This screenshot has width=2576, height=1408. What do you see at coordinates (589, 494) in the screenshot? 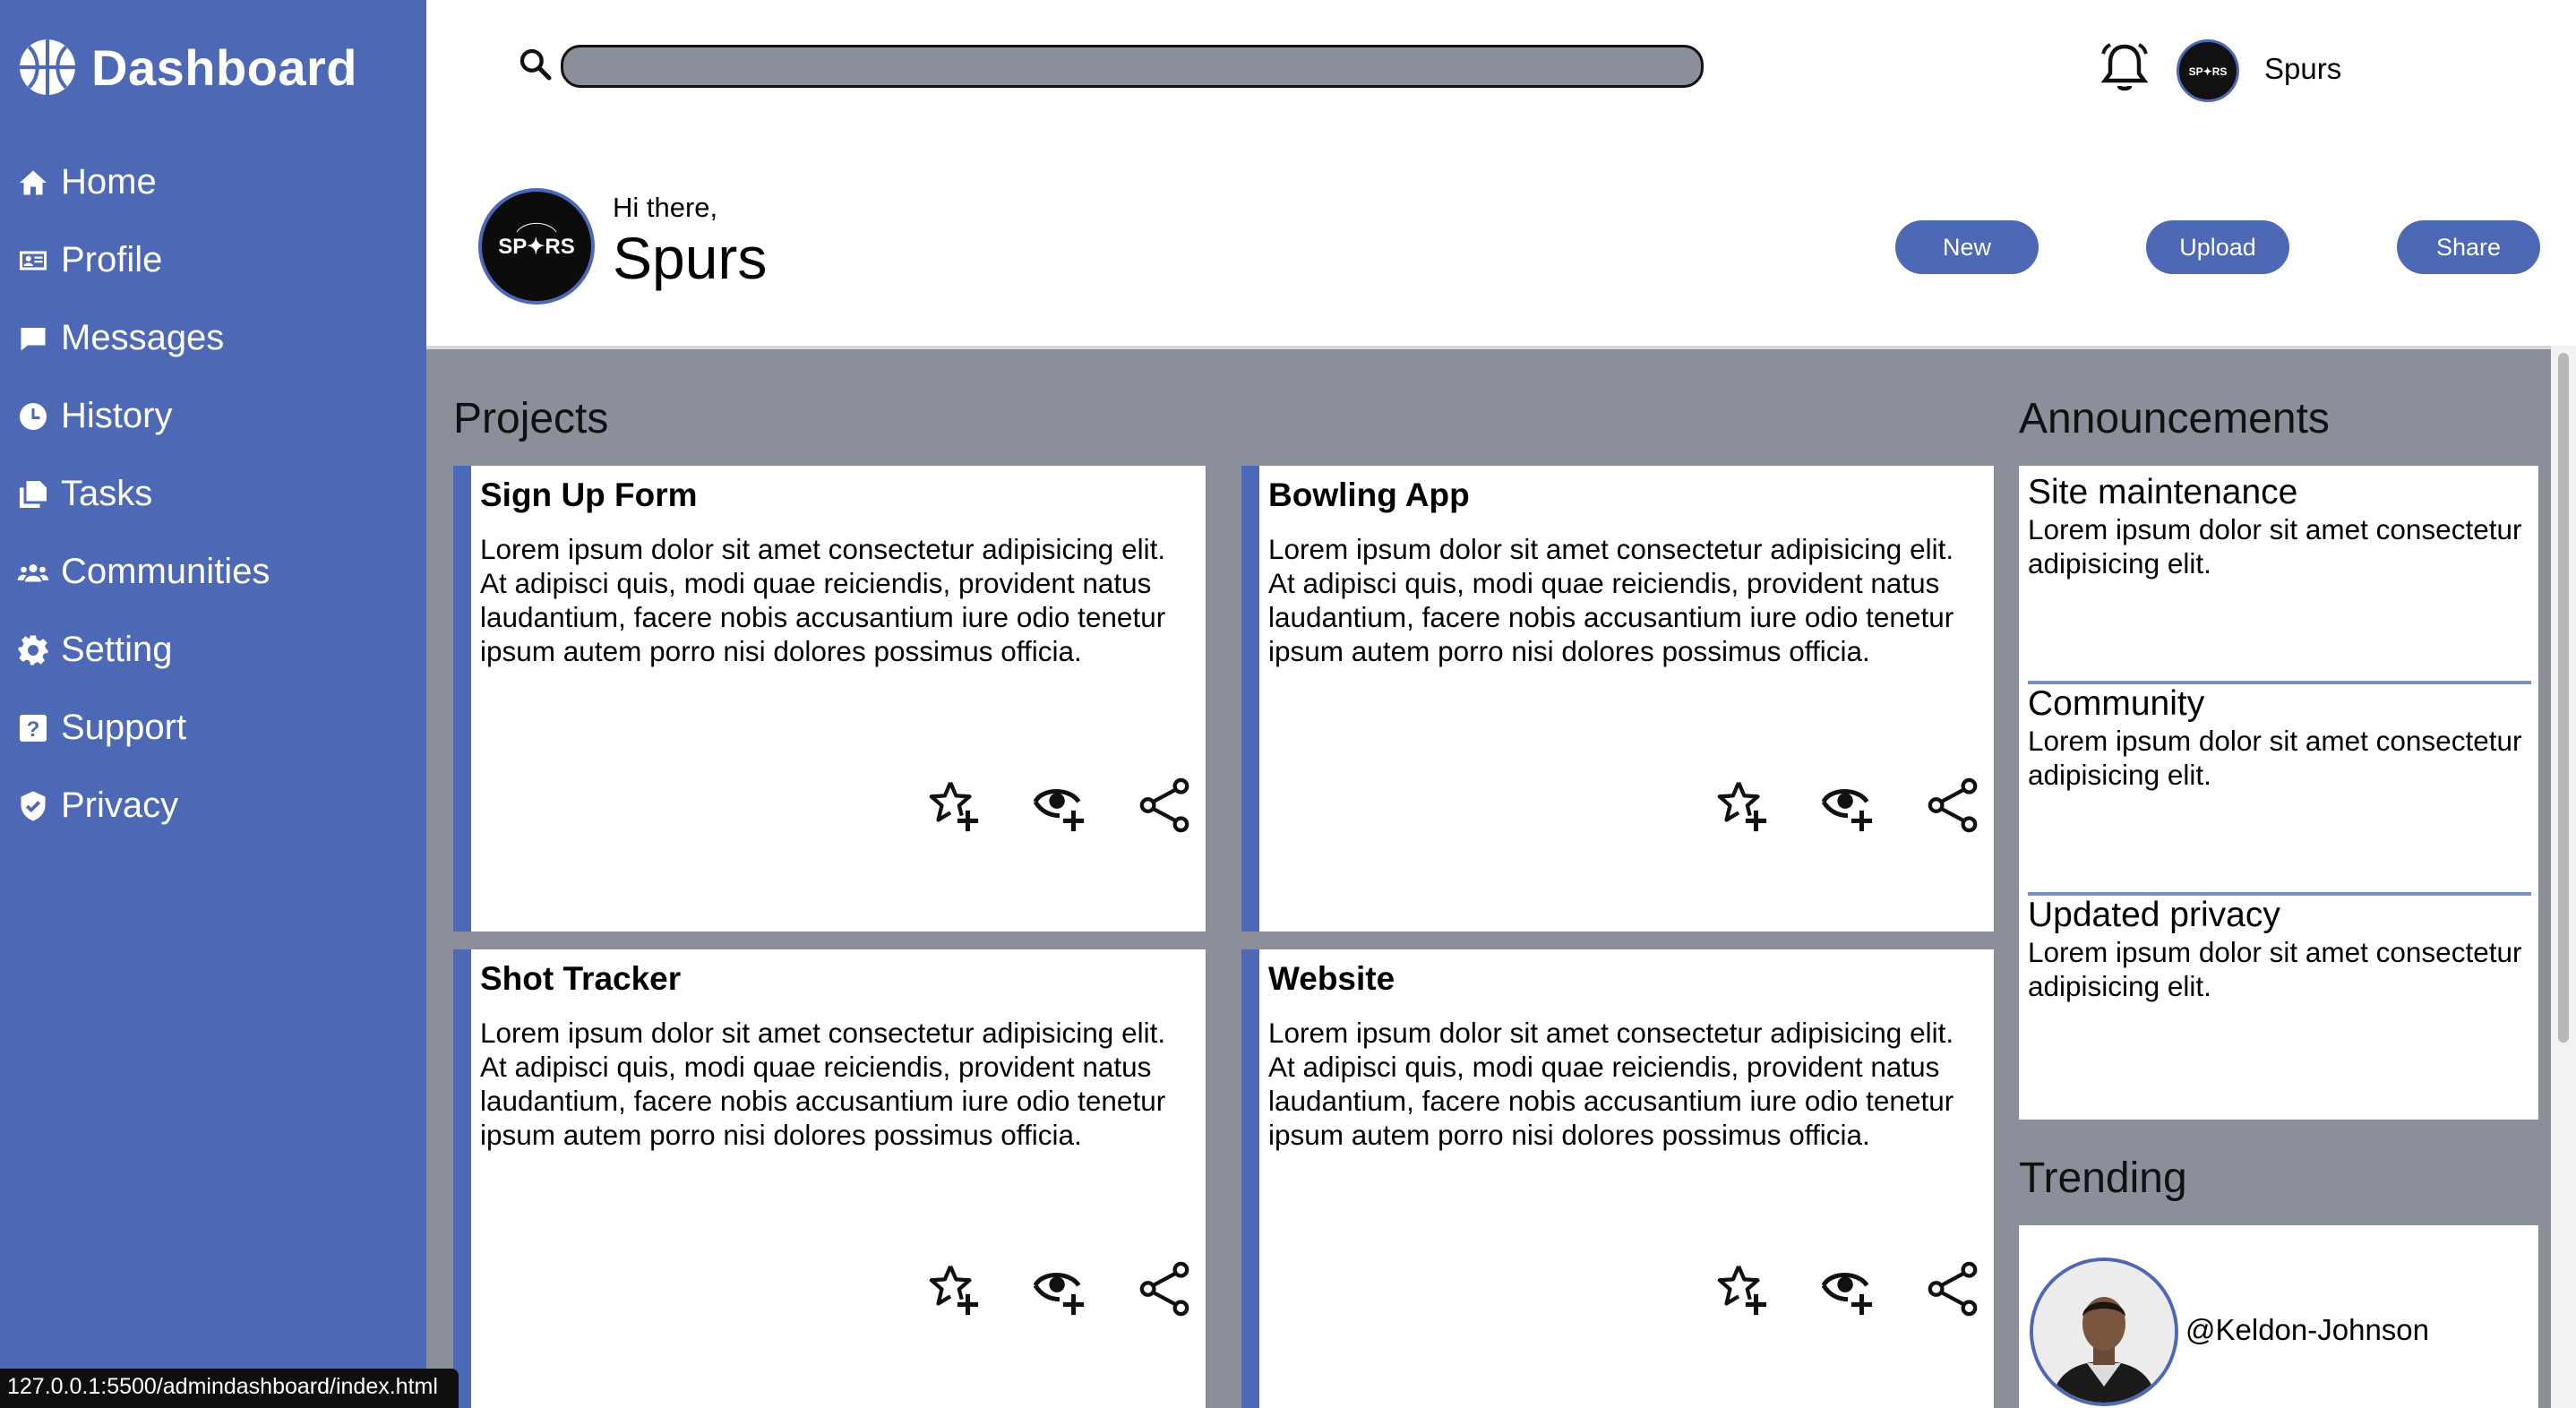
I see `project-title: Sign Up Form` at bounding box center [589, 494].